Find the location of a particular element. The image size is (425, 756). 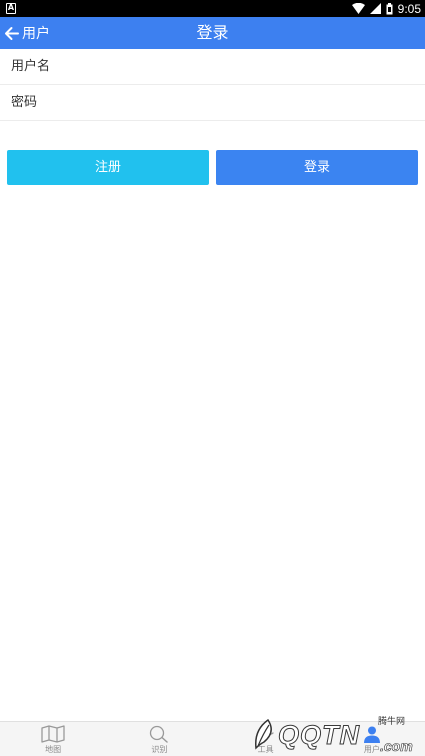

bottom-nav: 地图 识别 工具 用户 is located at coordinates (212, 738).